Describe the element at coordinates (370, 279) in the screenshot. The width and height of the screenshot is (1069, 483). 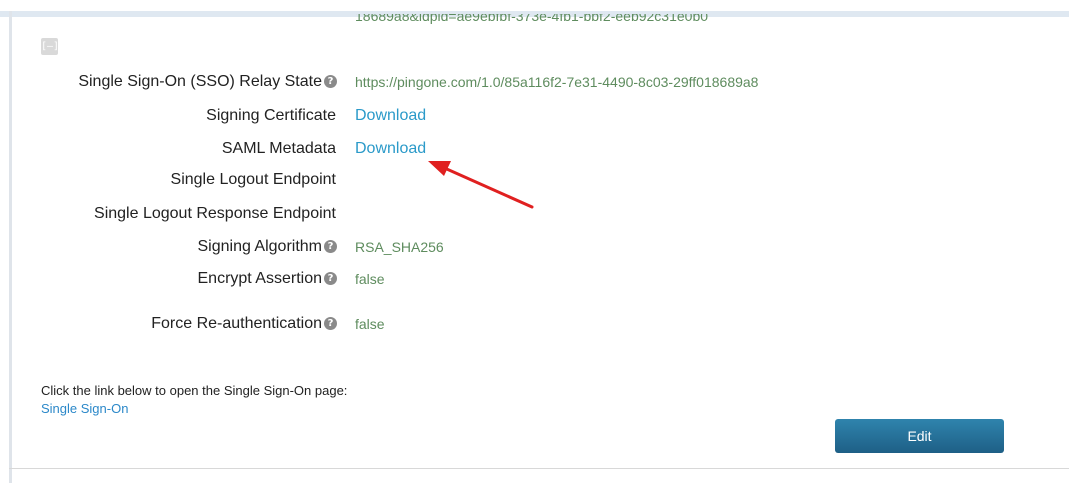
I see `encrypt-assertion-value: false` at that location.